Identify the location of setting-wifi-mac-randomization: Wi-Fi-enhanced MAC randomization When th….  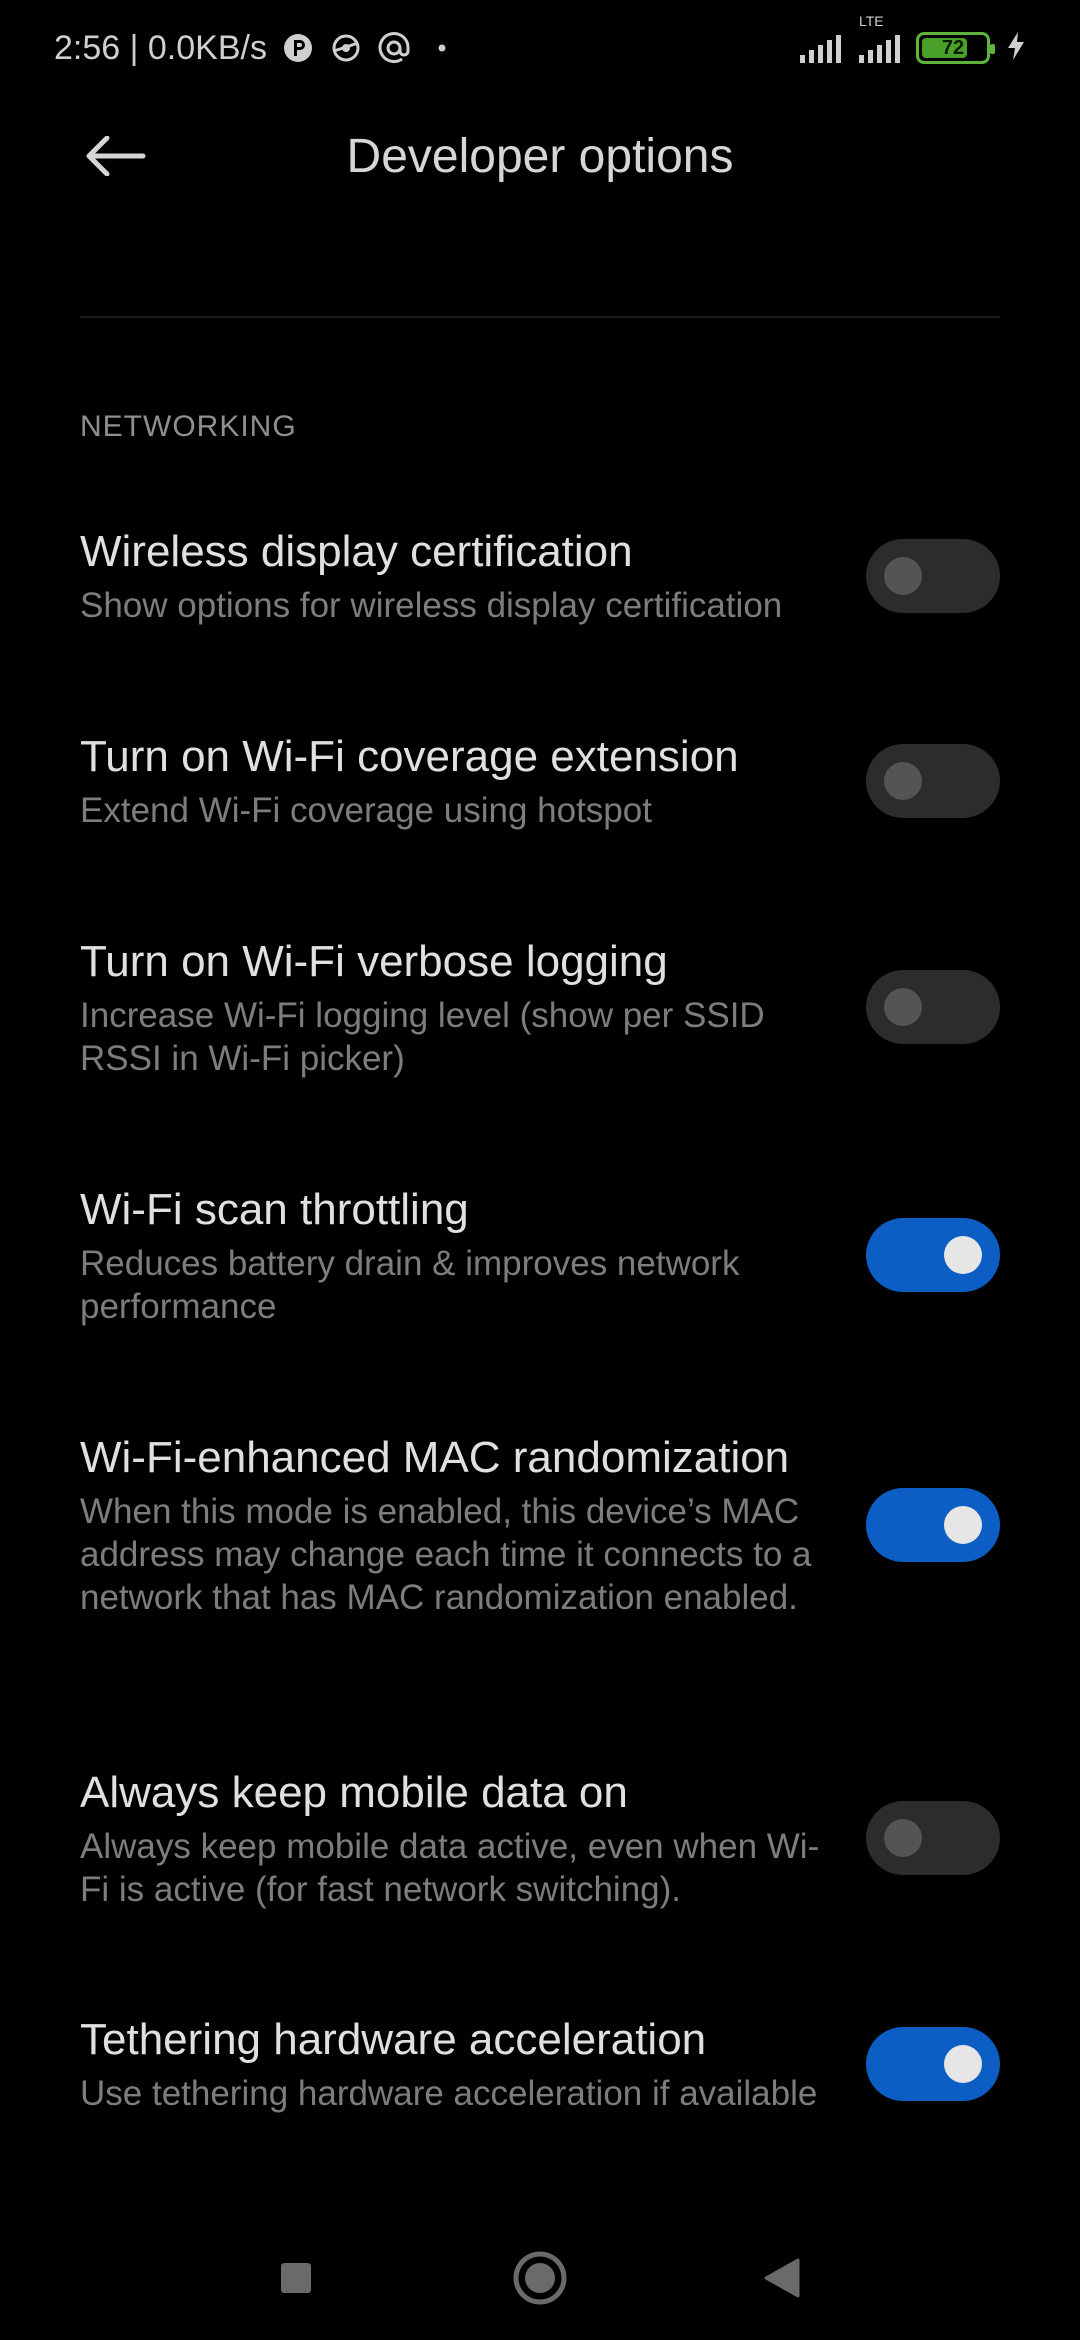
(540, 1524).